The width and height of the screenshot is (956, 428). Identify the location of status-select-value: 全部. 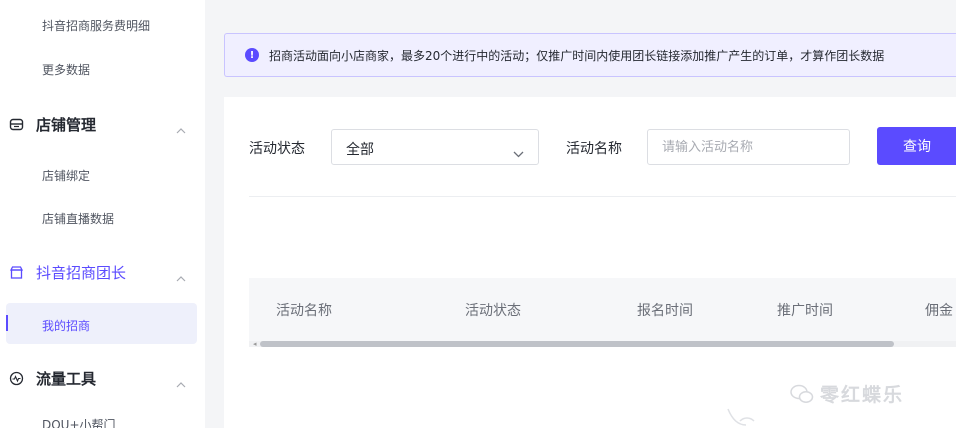
(360, 150).